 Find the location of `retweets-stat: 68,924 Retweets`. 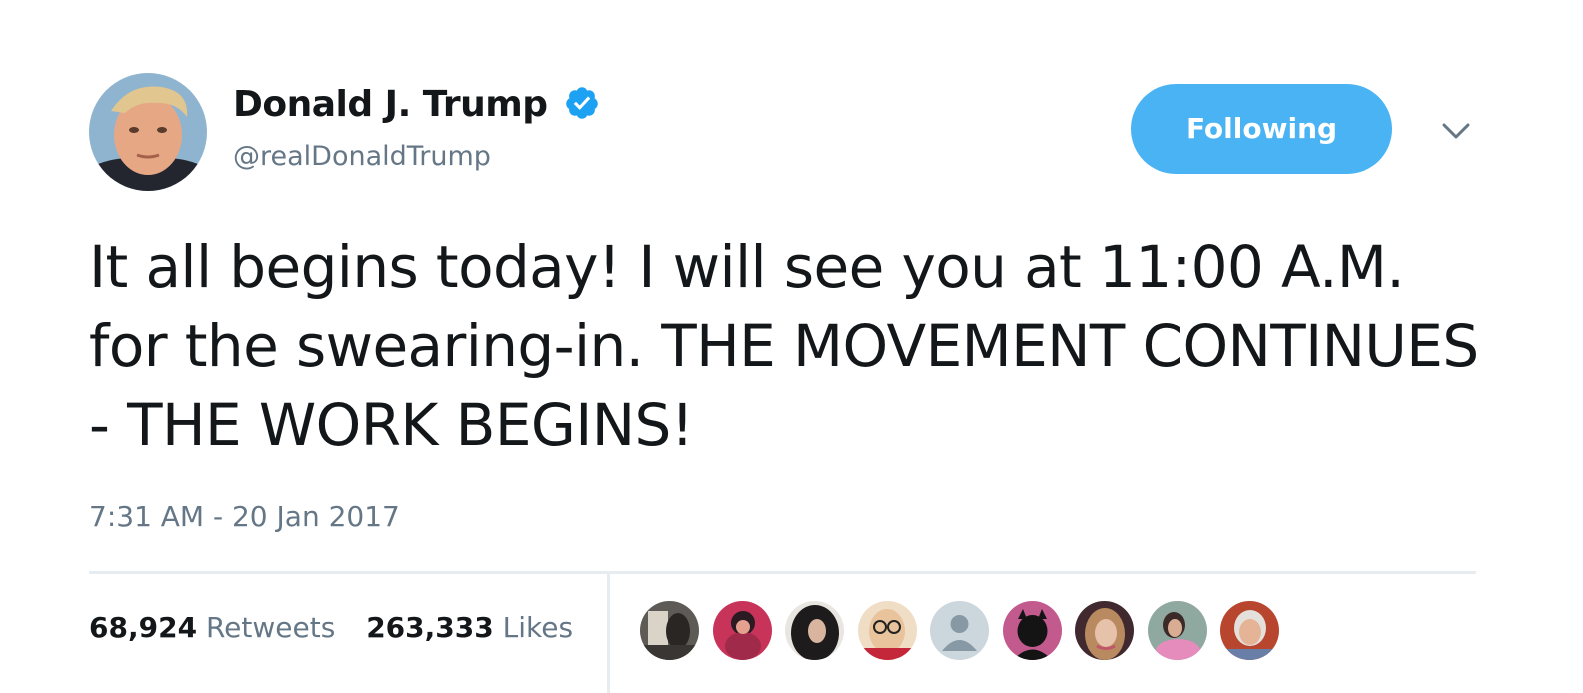

retweets-stat: 68,924 Retweets is located at coordinates (212, 627).